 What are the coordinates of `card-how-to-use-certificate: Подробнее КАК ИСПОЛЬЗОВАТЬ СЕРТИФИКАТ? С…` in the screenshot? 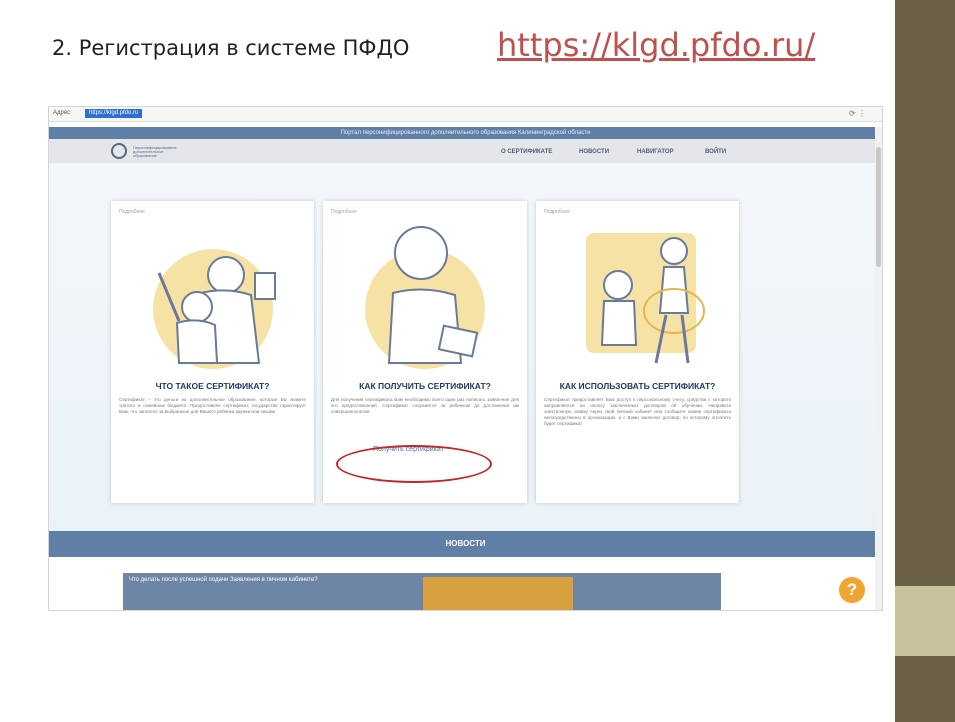 It's located at (637, 352).